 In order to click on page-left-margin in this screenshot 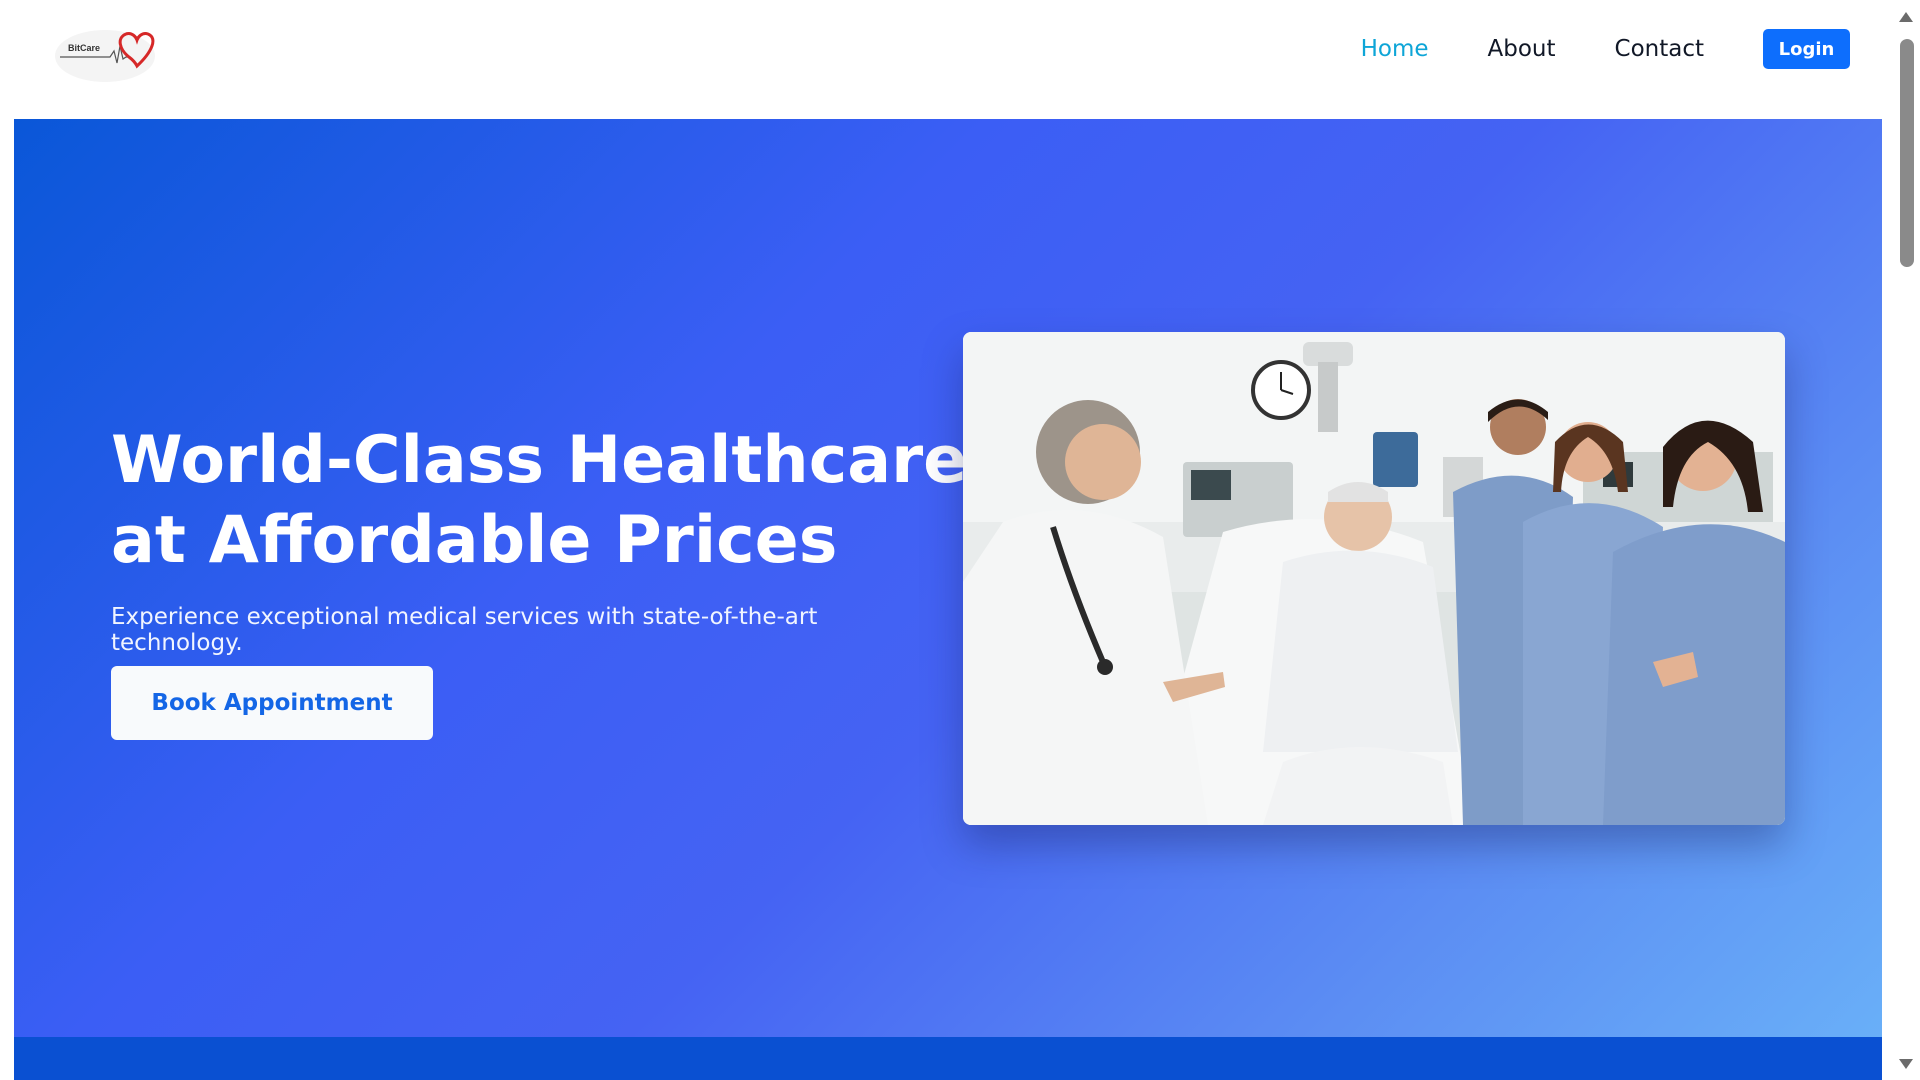, I will do `click(7, 540)`.